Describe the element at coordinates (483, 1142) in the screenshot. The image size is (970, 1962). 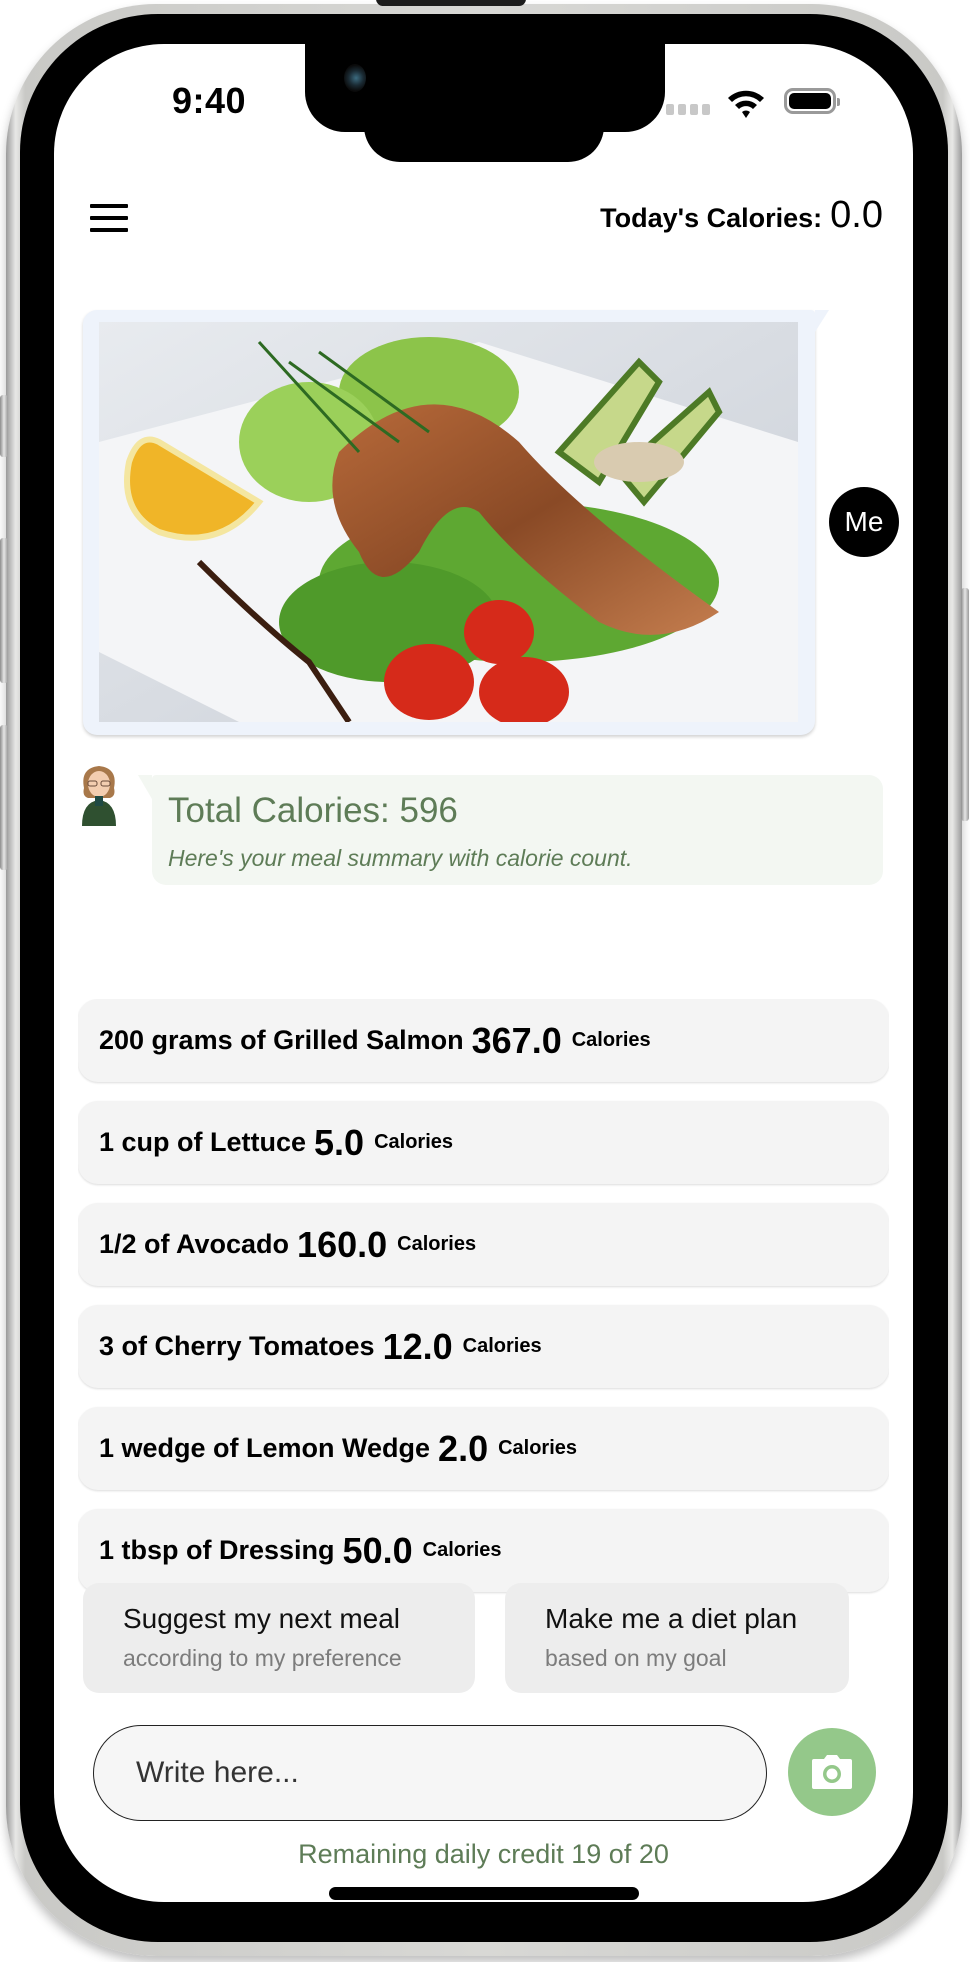
I see `food-item: 1 cup of Lettuce 5.0 Calories` at that location.